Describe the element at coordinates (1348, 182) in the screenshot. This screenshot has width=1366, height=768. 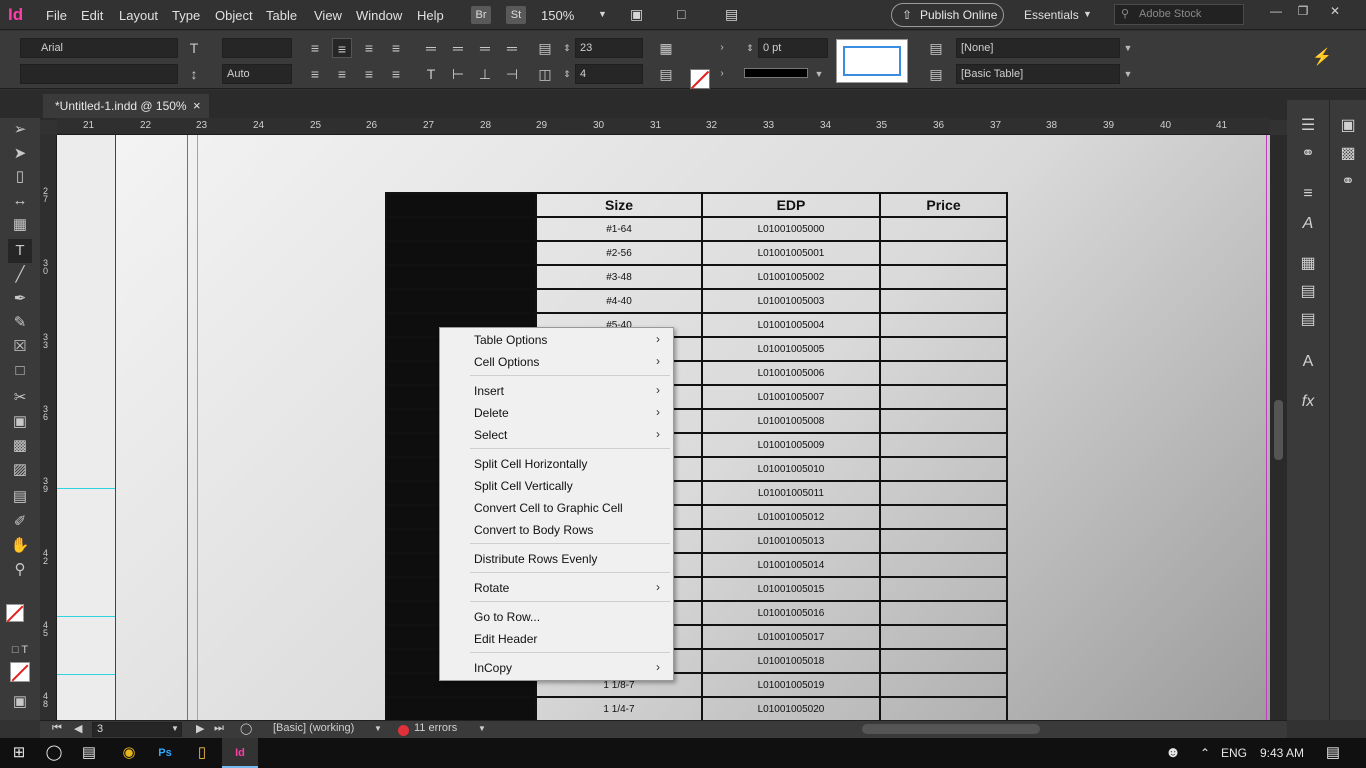
I see `creative-cloud-icon: ⚭` at that location.